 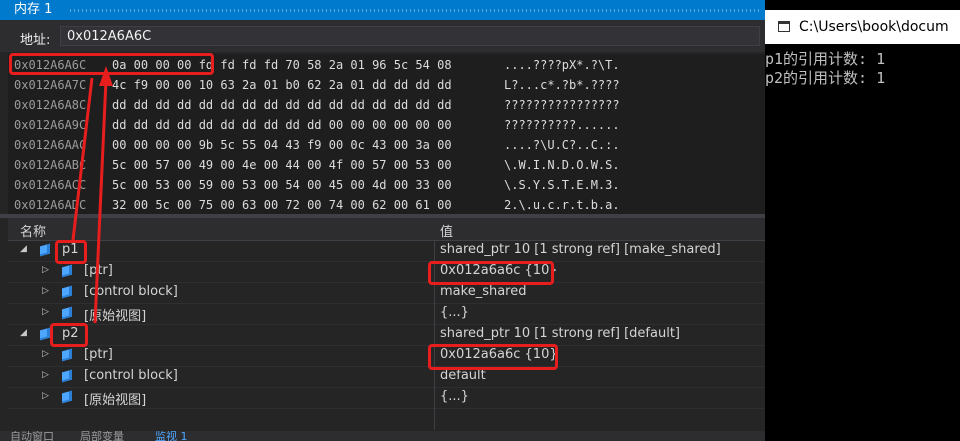 I want to click on annotation-arrows, so click(x=92, y=195).